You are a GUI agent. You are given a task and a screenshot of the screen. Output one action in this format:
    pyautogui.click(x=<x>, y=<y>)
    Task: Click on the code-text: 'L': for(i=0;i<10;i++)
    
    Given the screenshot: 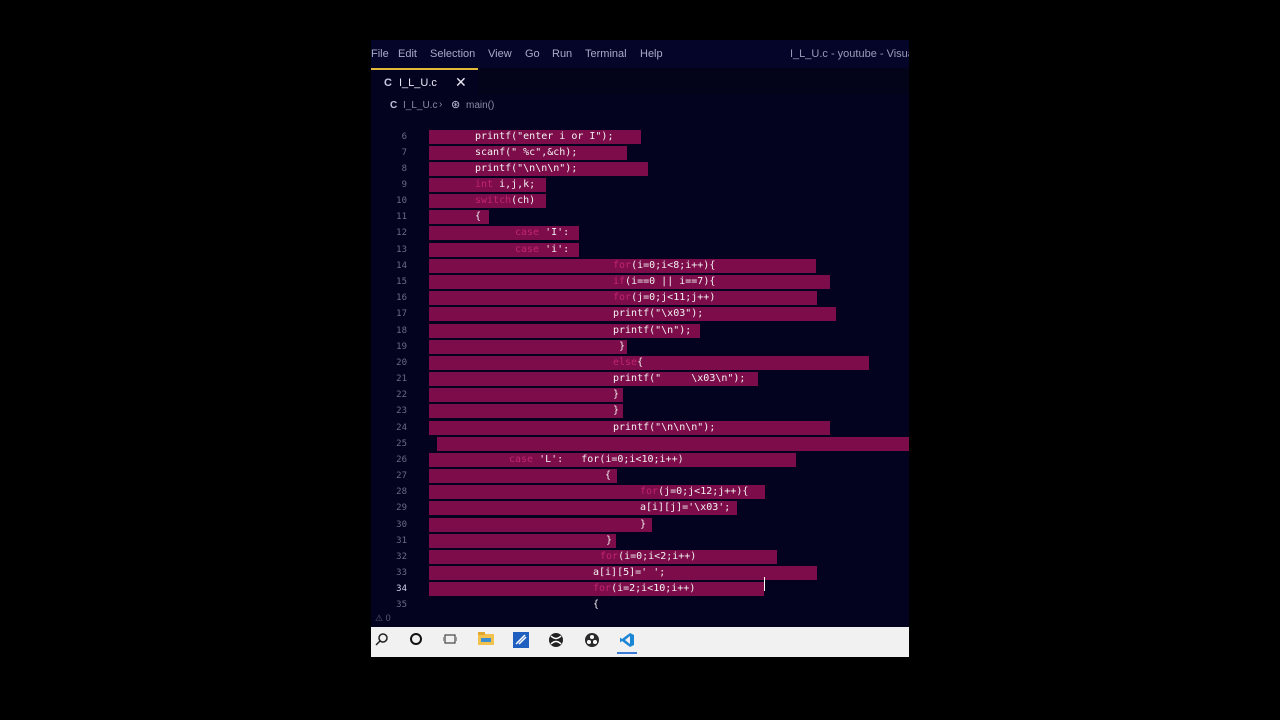 What is the action you would take?
    pyautogui.click(x=608, y=459)
    